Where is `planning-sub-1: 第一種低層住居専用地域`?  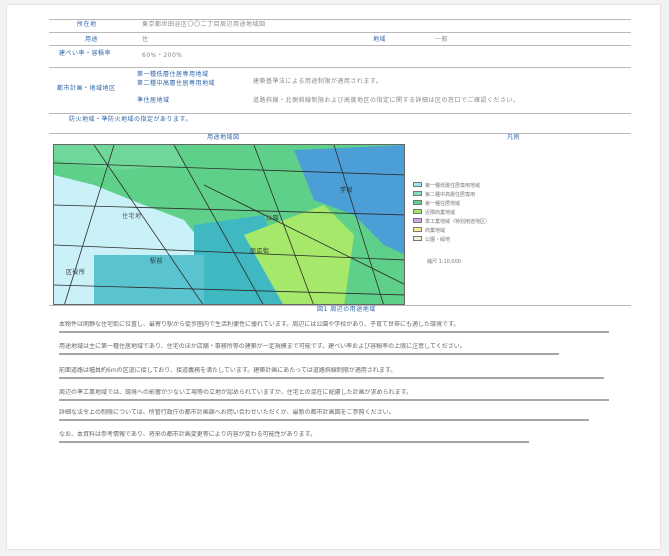 planning-sub-1: 第一種低層住居専用地域 is located at coordinates (173, 74).